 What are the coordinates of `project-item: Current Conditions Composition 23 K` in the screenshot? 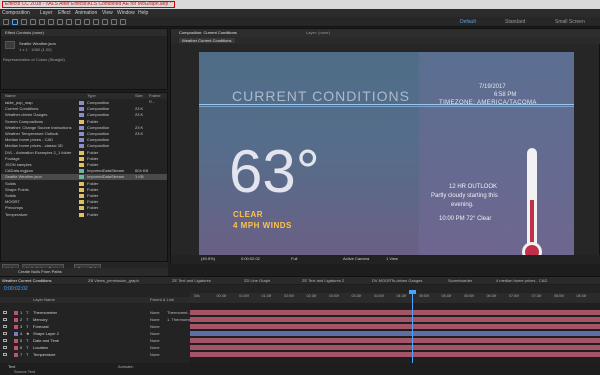 It's located at (84, 109).